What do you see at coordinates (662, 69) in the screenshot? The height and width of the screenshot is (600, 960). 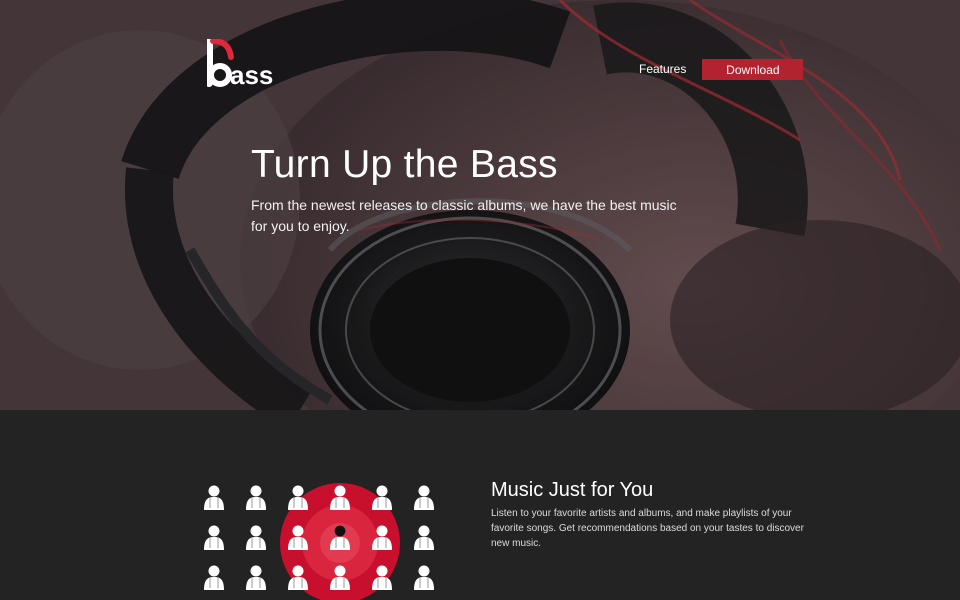 I see `nav-features-link: Features` at bounding box center [662, 69].